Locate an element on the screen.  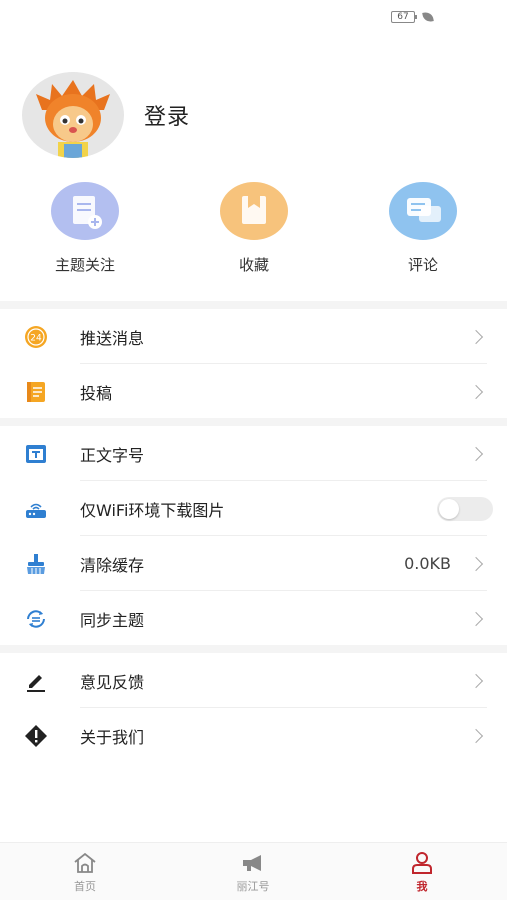
bottom-tab-bar: 首页 丽江号 我 is located at coordinates (253, 871).